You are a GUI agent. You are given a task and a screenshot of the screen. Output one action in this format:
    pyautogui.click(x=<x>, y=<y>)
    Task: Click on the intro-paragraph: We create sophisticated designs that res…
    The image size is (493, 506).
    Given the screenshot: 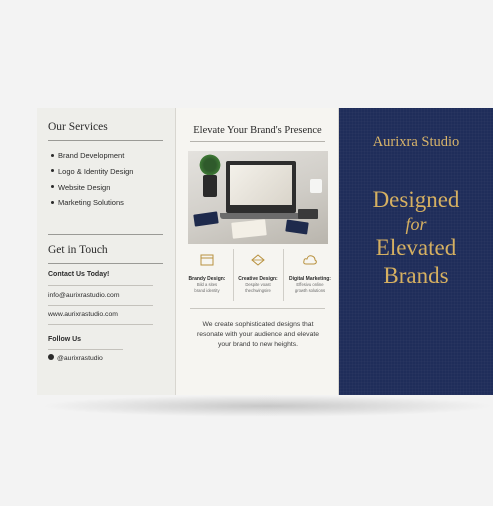 What is the action you would take?
    pyautogui.click(x=258, y=334)
    